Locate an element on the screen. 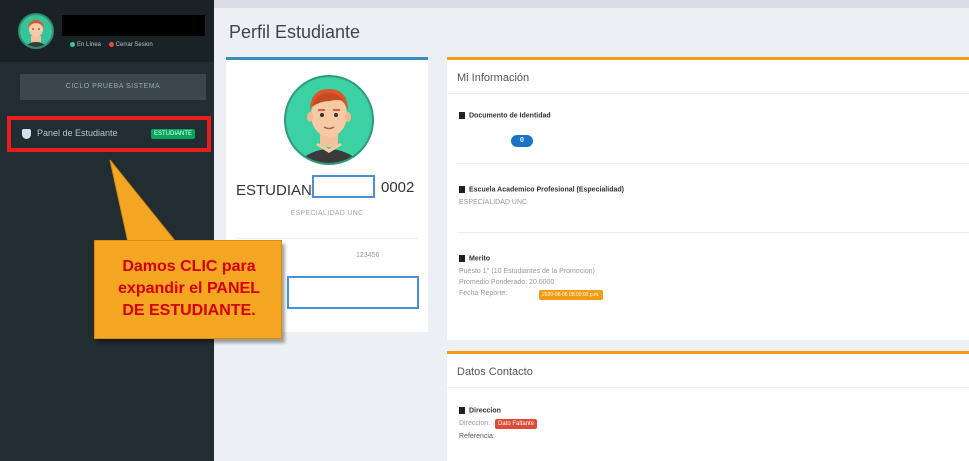  address-missing-badge: Dato Faltante is located at coordinates (516, 424).